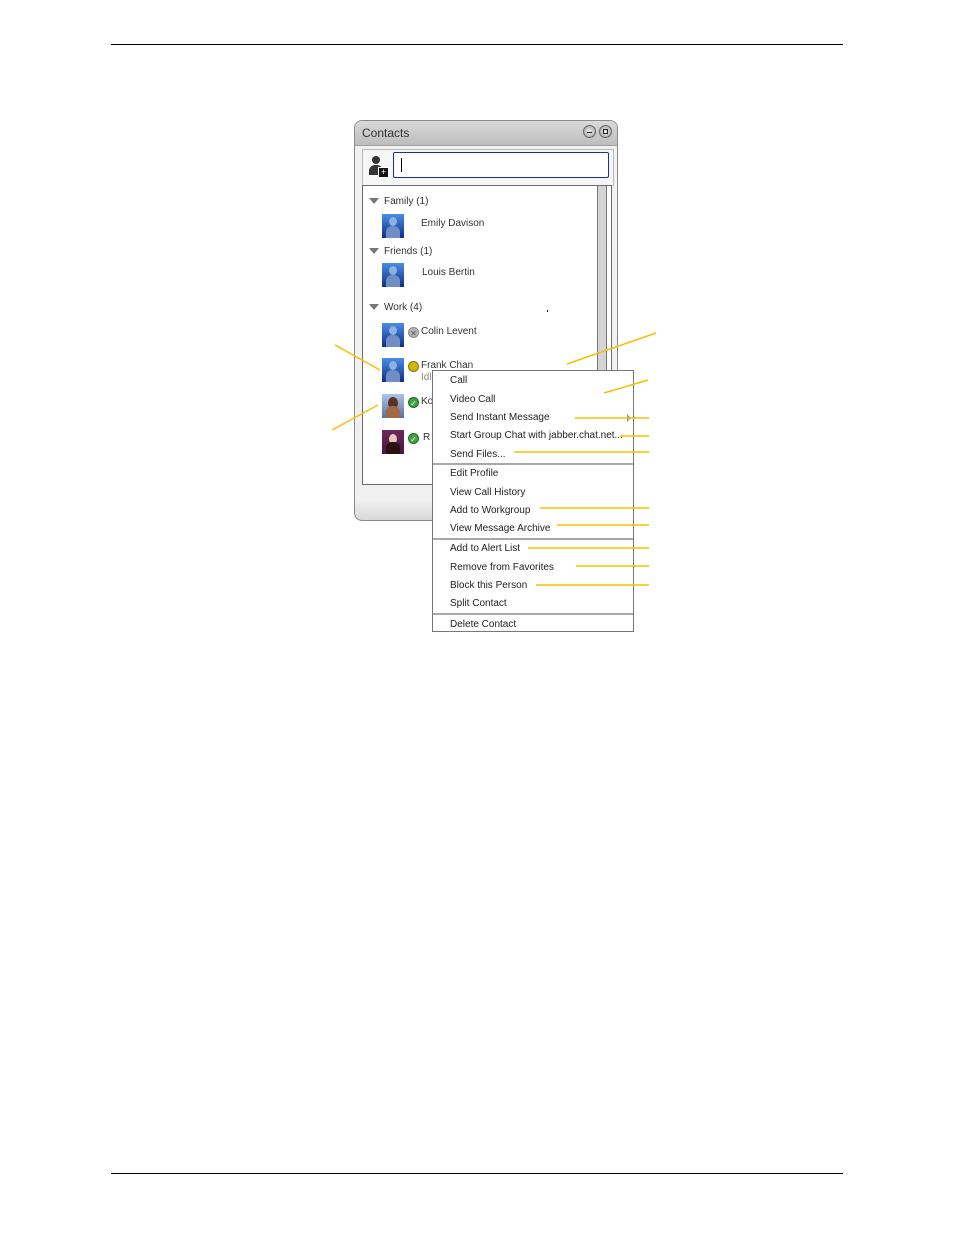 Image resolution: width=954 pixels, height=1235 pixels. What do you see at coordinates (452, 223) in the screenshot?
I see `contact-name: Emily Davison` at bounding box center [452, 223].